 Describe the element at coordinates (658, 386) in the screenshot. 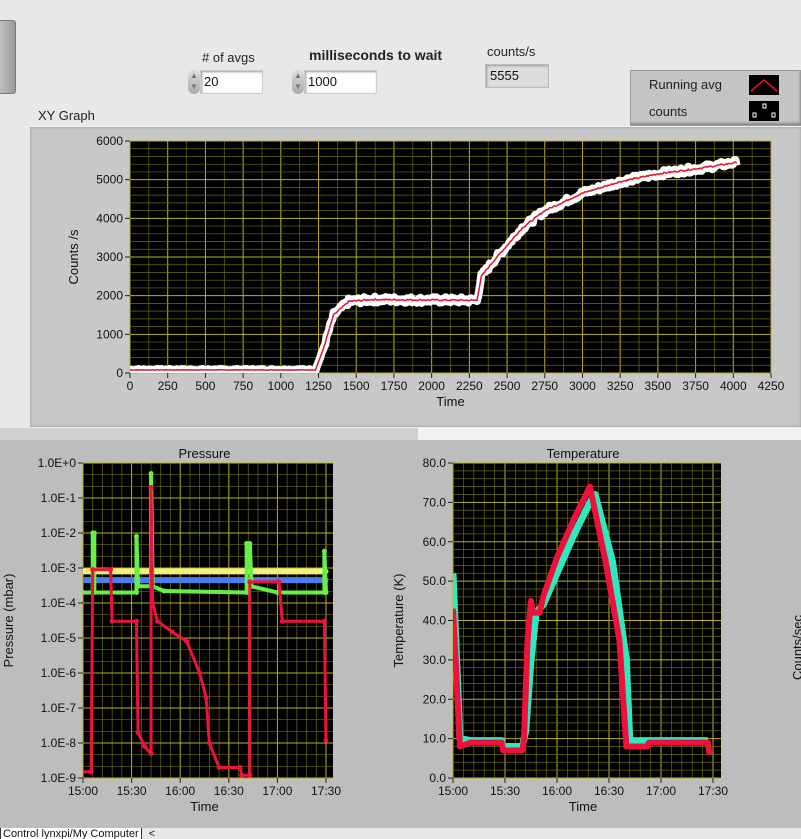

I see `x-tick-label: 3500` at that location.